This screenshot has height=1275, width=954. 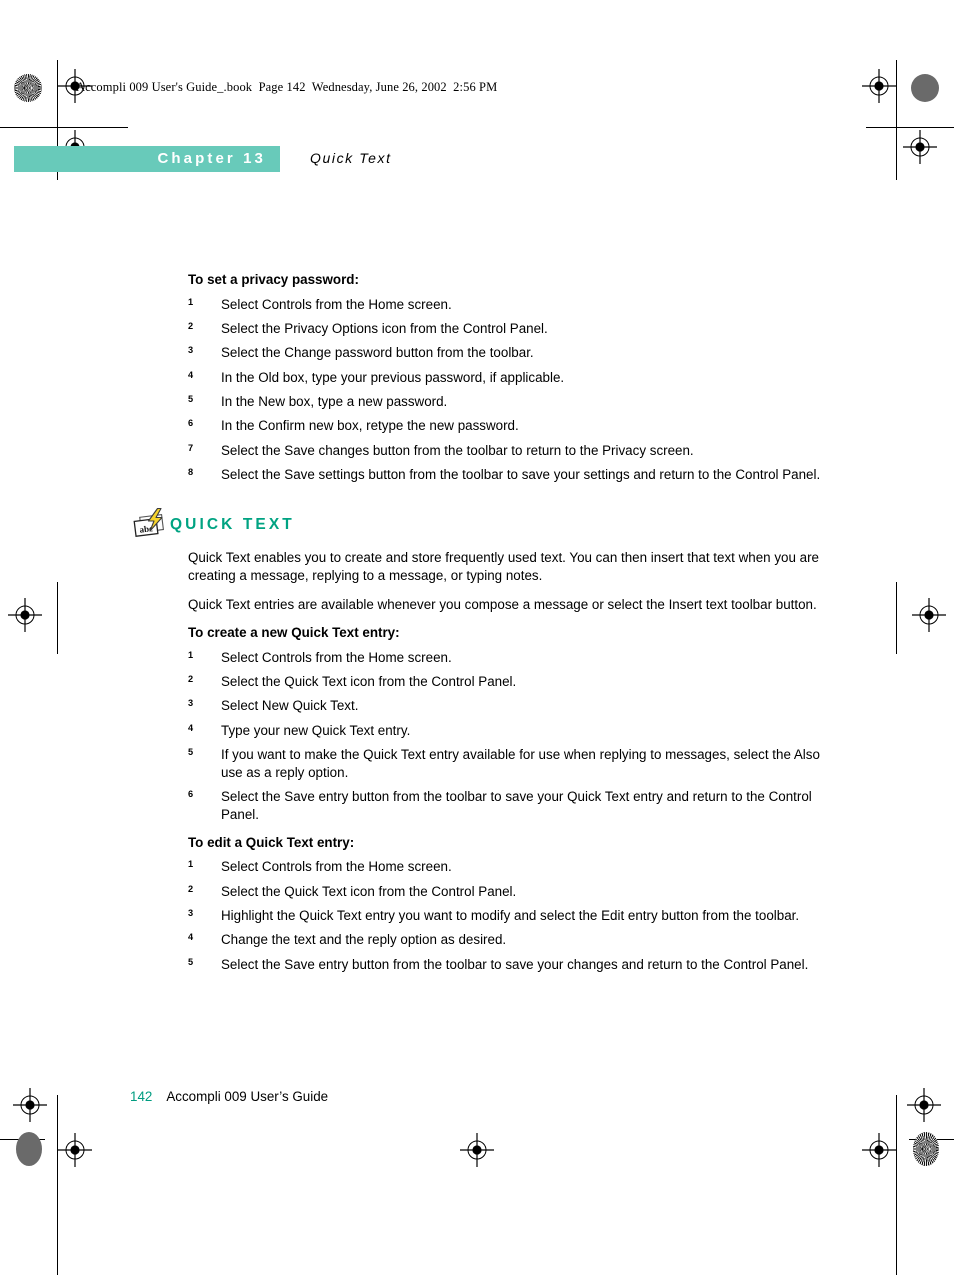 What do you see at coordinates (896, 120) in the screenshot?
I see `crop-line-right-vertical` at bounding box center [896, 120].